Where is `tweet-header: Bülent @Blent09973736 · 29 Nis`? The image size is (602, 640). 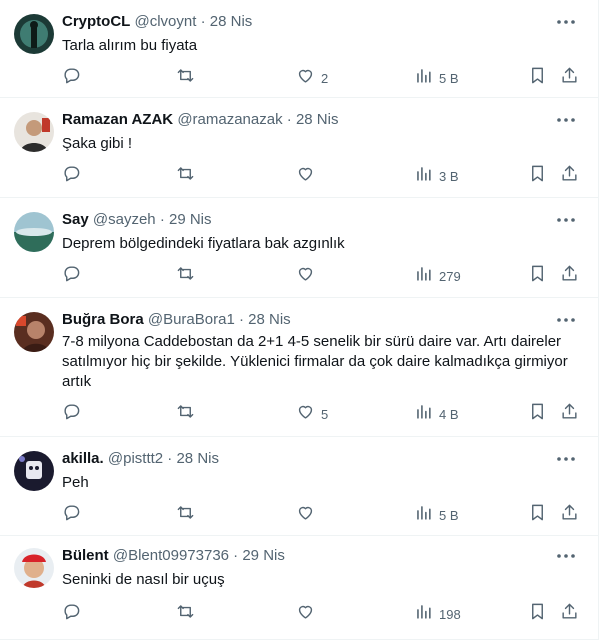 tweet-header: Bülent @Blent09973736 · 29 Nis is located at coordinates (173, 556).